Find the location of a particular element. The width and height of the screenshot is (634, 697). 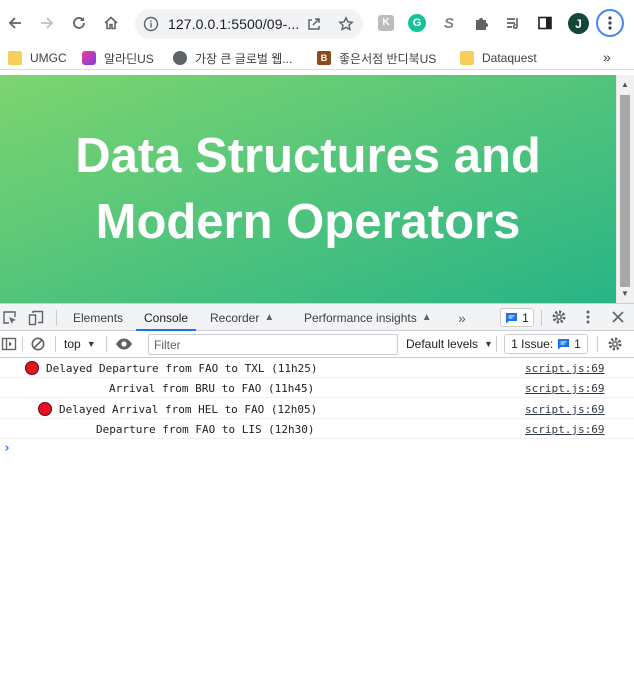

side-panel-icon is located at coordinates (545, 23).